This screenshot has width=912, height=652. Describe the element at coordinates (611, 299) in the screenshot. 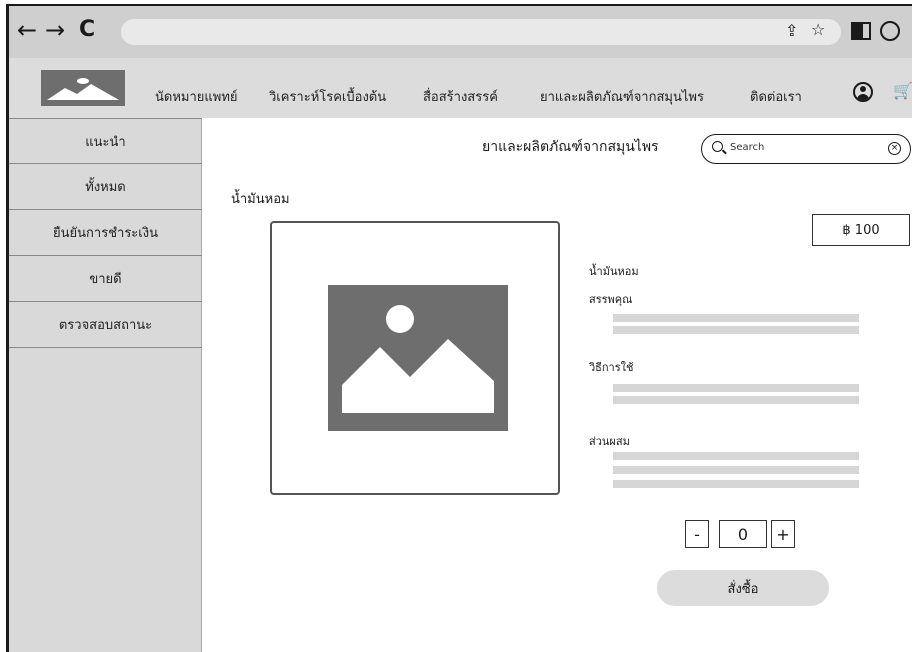

I see `benefits-label: สรรพคุณ` at that location.